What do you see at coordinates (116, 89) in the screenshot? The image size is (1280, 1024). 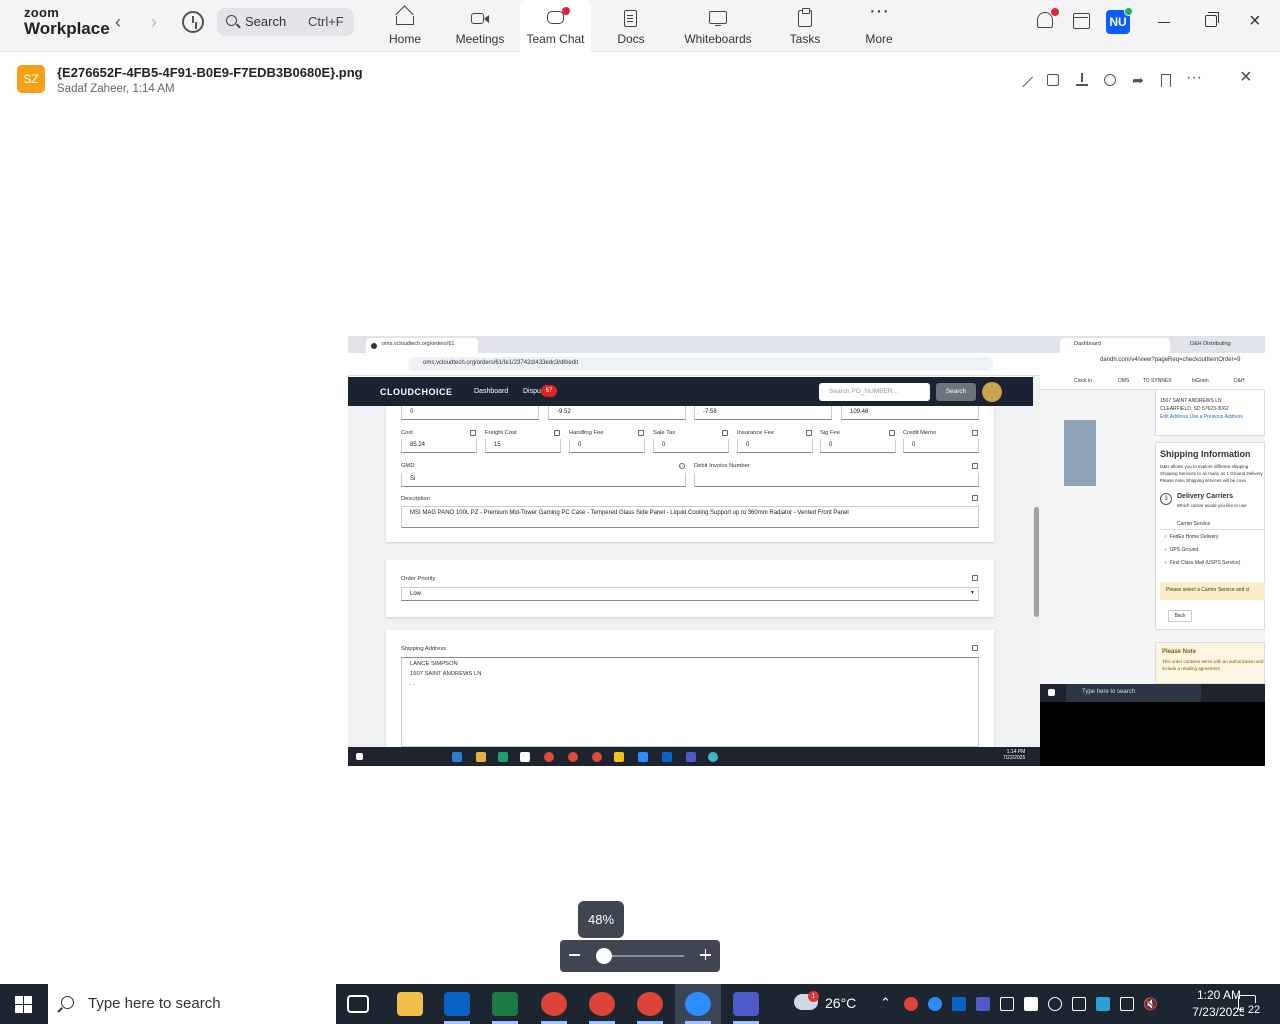 I see `file-sender-time: Sadaf Zaheer, 1:14 AM` at bounding box center [116, 89].